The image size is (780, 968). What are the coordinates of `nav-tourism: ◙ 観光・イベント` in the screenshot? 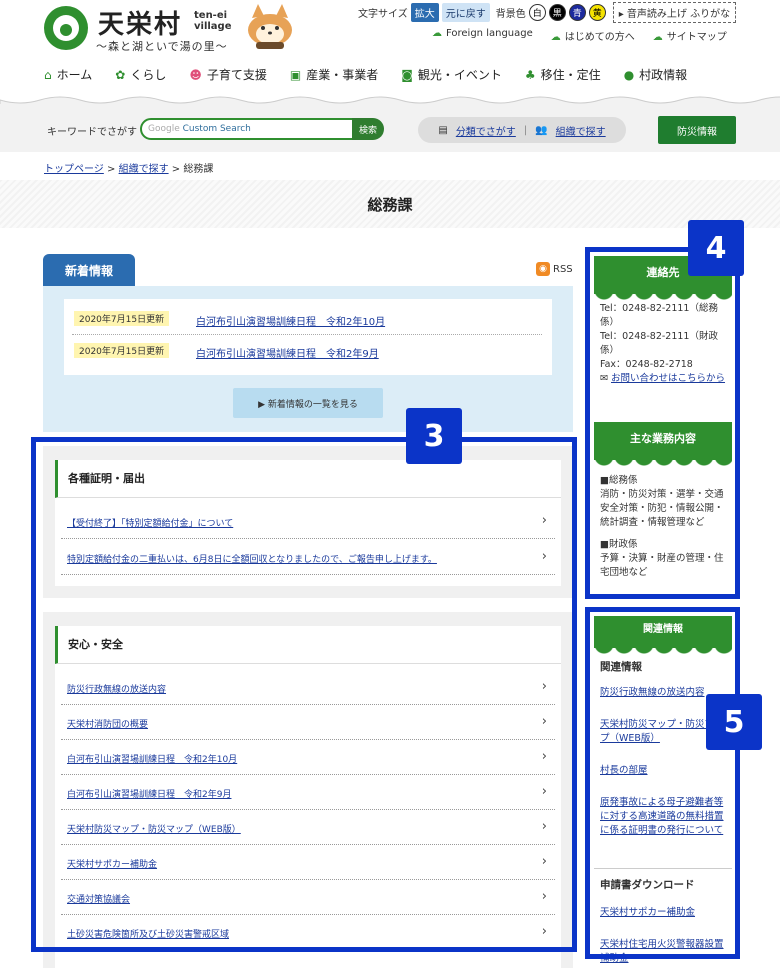 It's located at (451, 74).